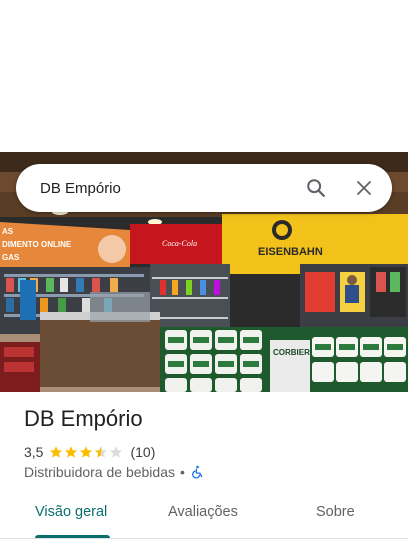  I want to click on close-icon, so click(364, 188).